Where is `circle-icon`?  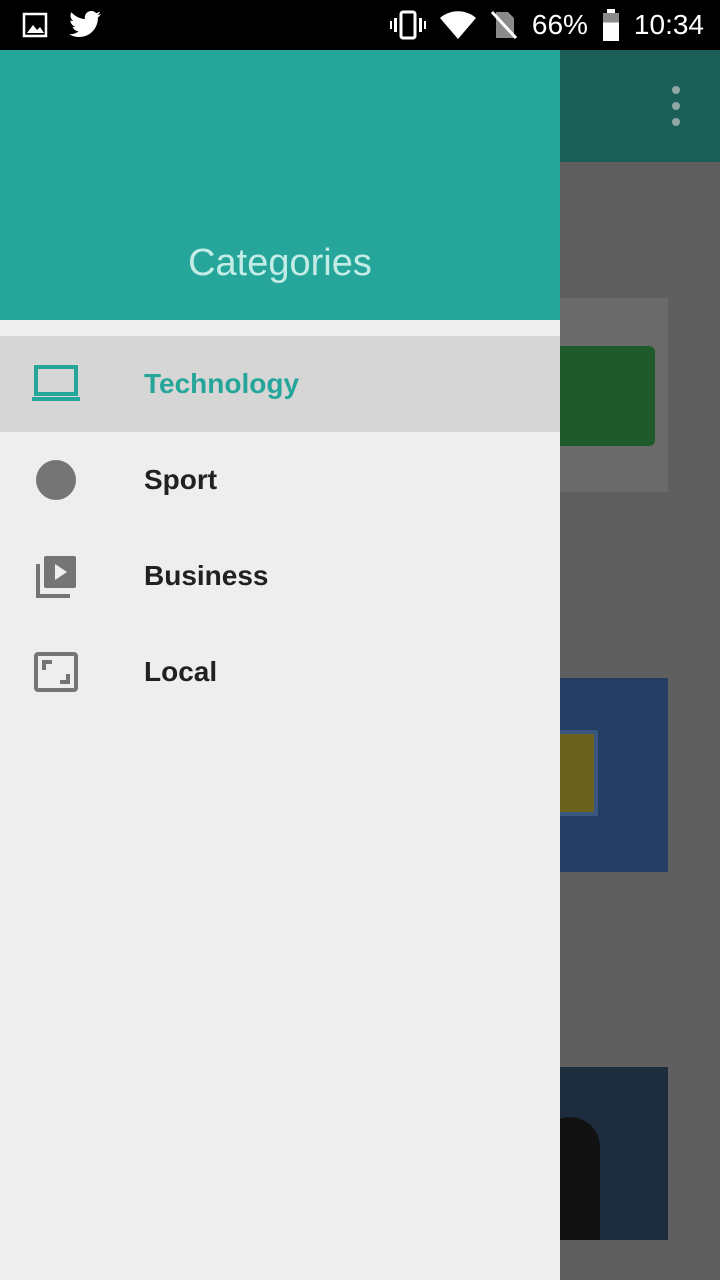
circle-icon is located at coordinates (56, 480).